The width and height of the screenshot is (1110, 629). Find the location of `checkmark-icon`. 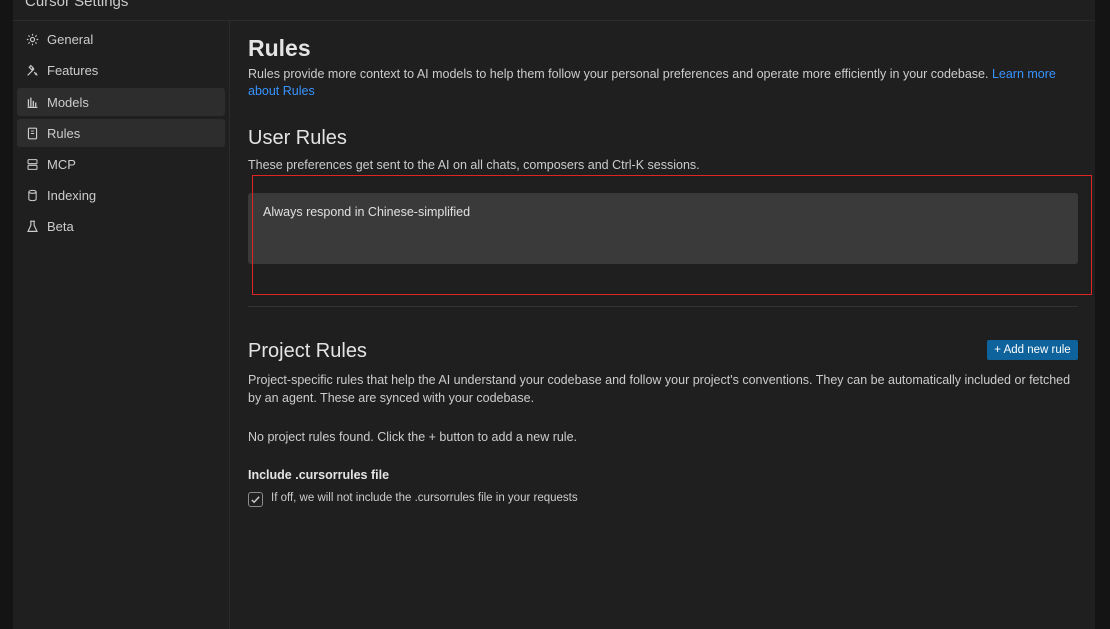

checkmark-icon is located at coordinates (255, 500).